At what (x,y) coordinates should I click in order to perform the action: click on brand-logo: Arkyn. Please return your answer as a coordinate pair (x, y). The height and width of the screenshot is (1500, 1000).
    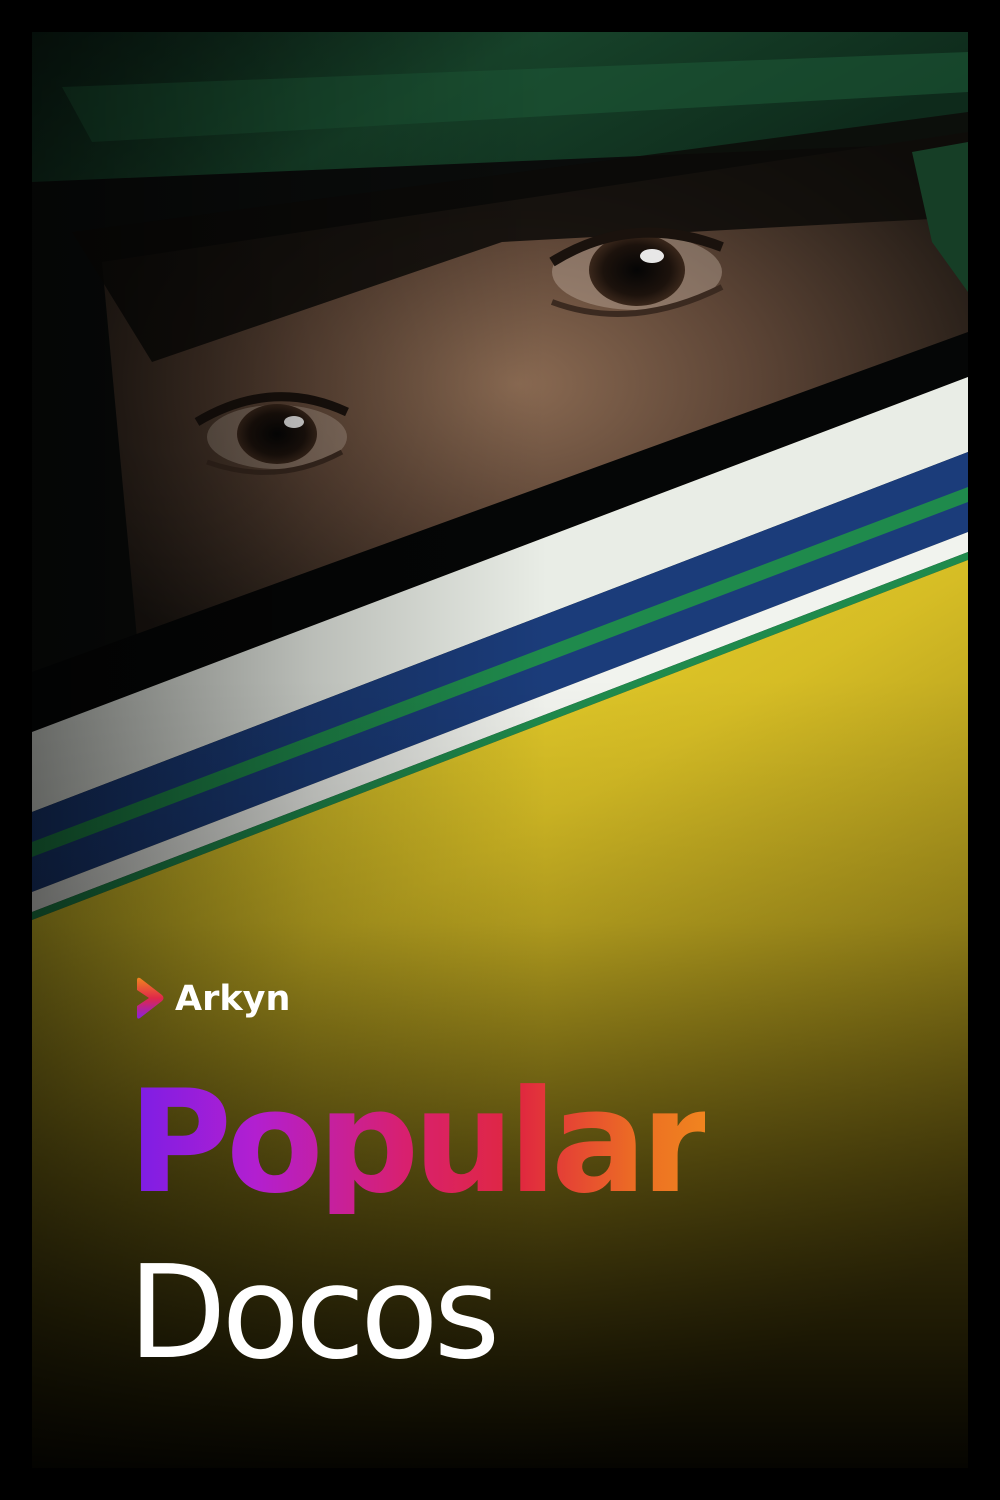
    Looking at the image, I should click on (211, 999).